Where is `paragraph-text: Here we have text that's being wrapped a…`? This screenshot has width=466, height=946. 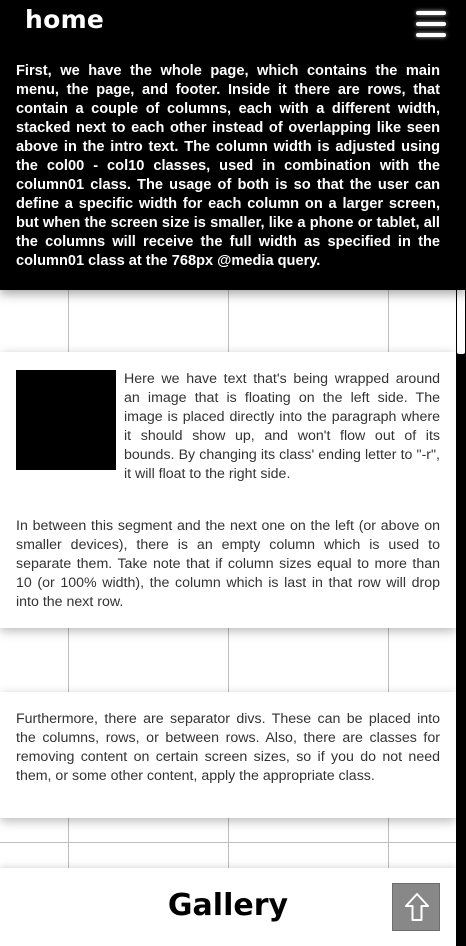
paragraph-text: Here we have text that's being wrapped a… is located at coordinates (282, 426).